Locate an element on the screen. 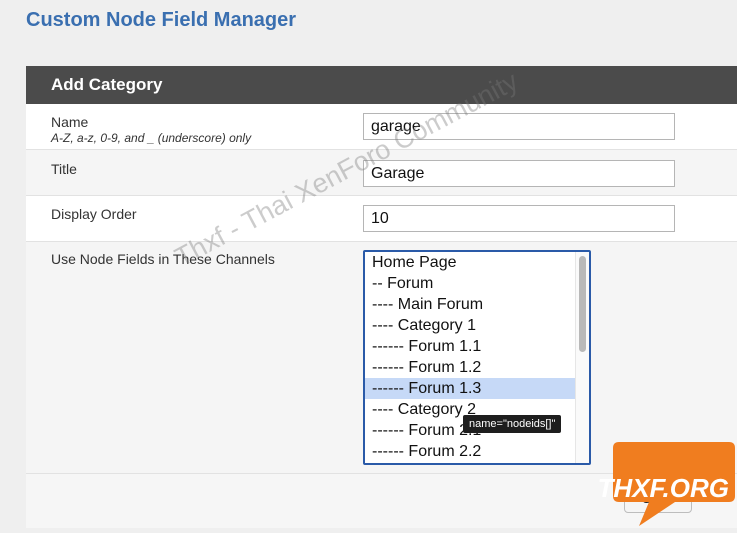 The width and height of the screenshot is (737, 533). panel-header: Add Category is located at coordinates (381, 85).